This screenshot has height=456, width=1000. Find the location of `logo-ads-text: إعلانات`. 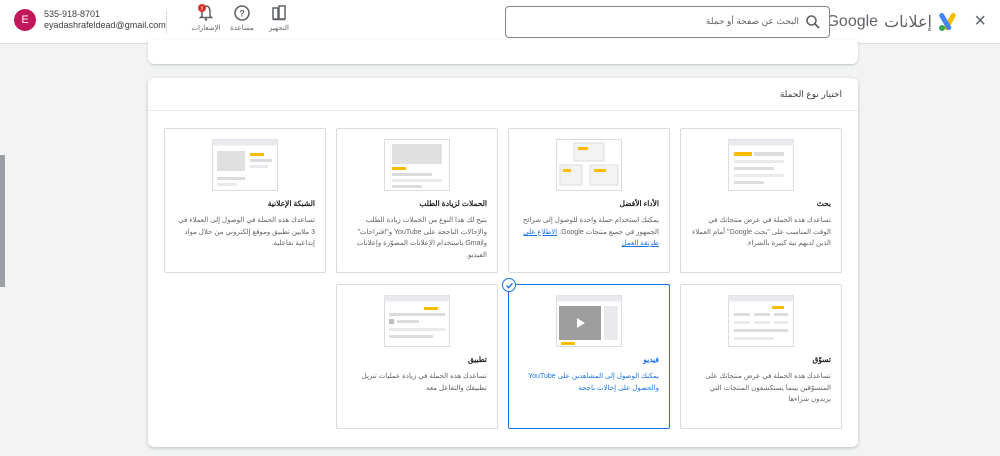

logo-ads-text: إعلانات is located at coordinates (908, 22).